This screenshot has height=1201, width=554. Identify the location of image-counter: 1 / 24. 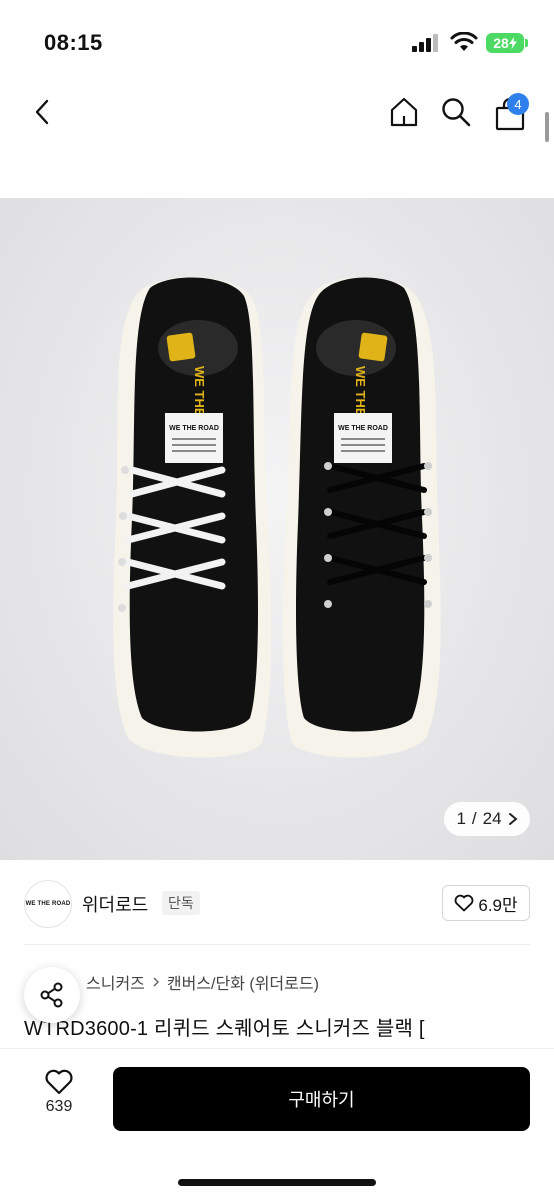
(487, 819).